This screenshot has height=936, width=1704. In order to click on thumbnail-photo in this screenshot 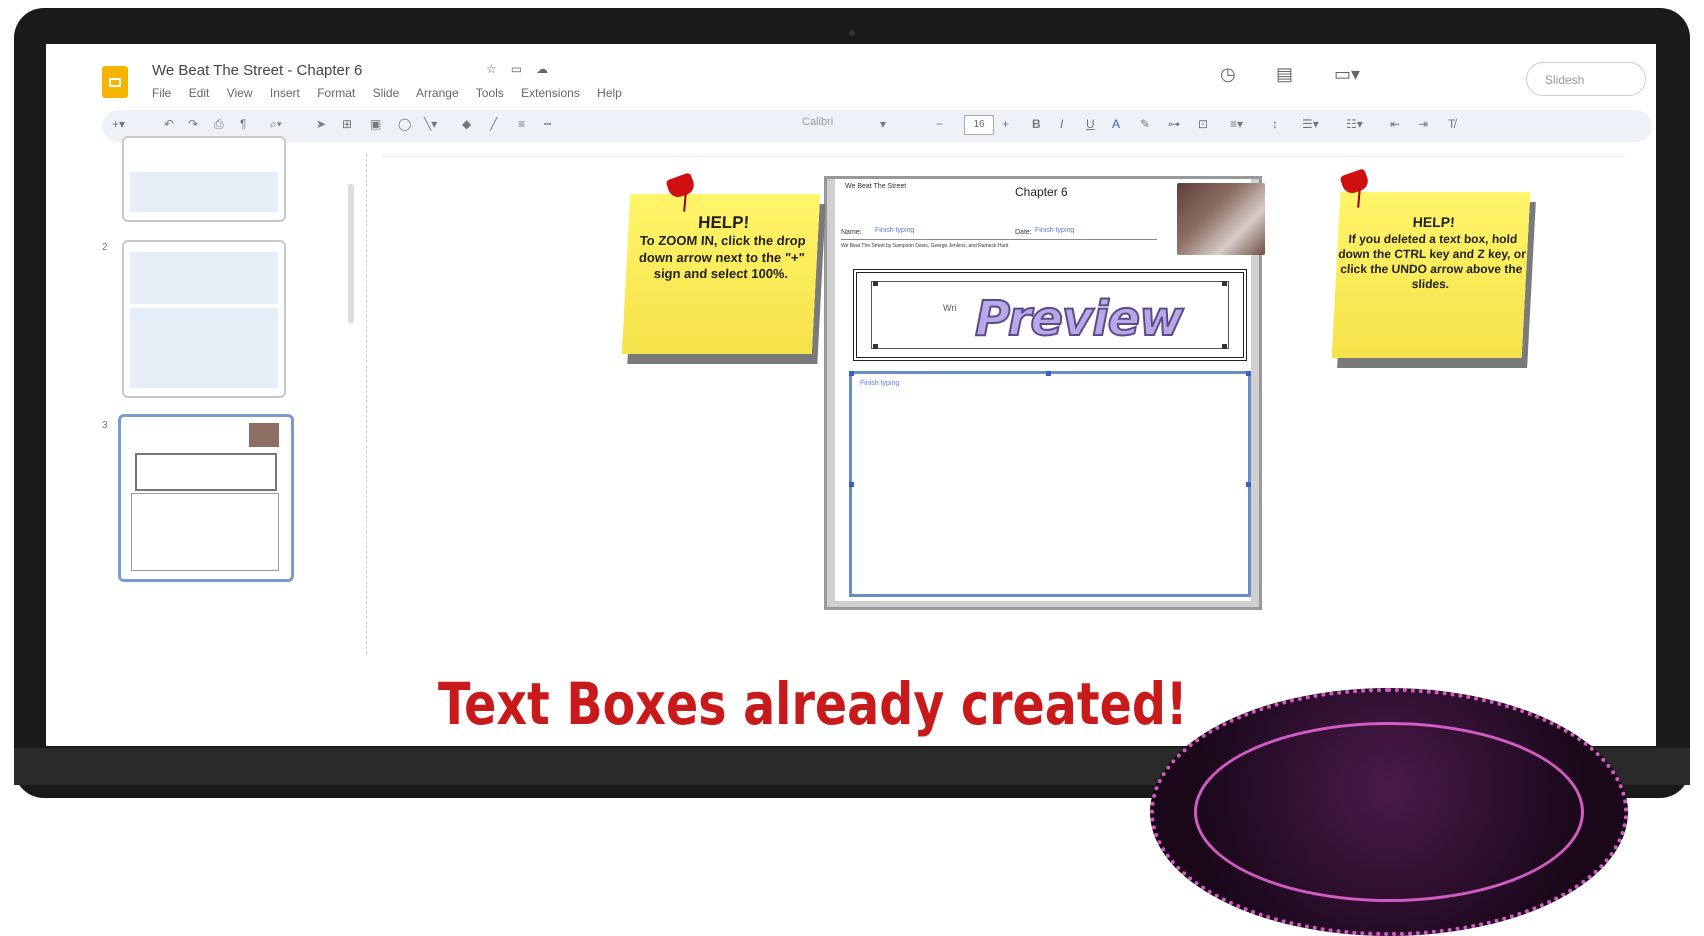, I will do `click(264, 435)`.